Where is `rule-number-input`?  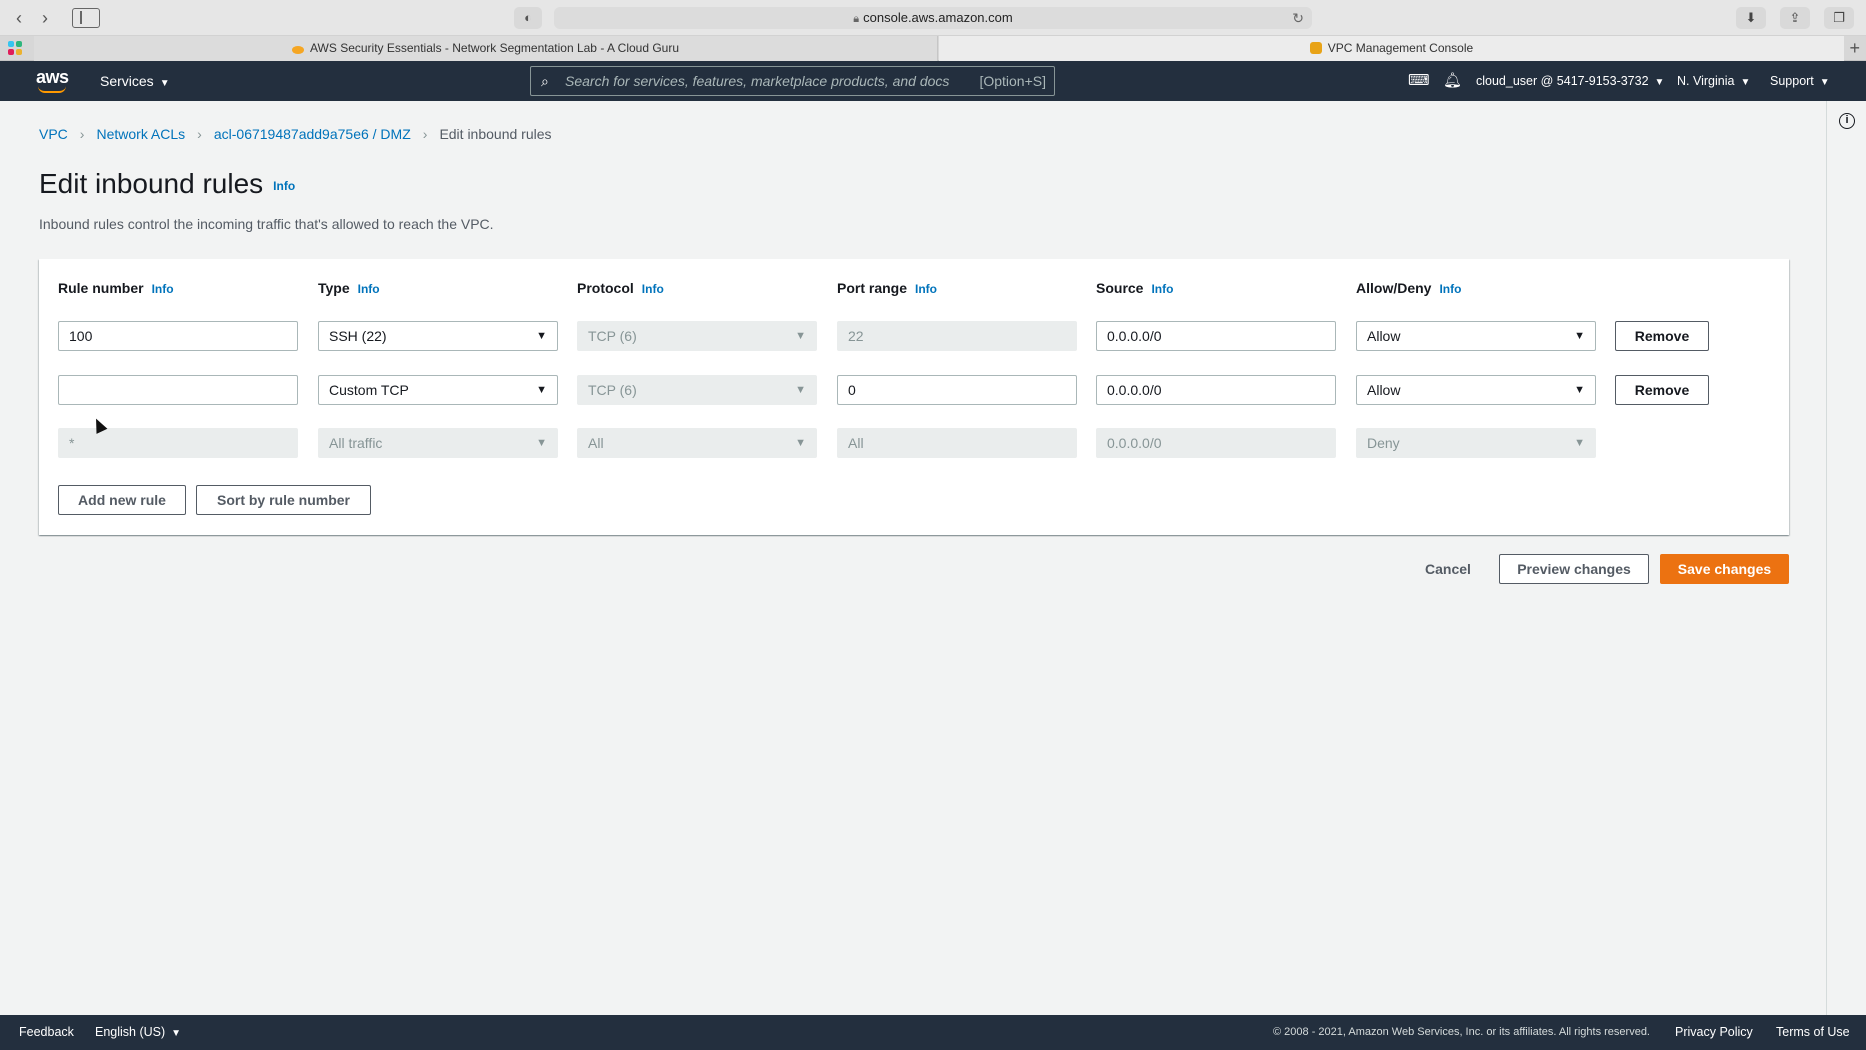
rule-number-input is located at coordinates (178, 390).